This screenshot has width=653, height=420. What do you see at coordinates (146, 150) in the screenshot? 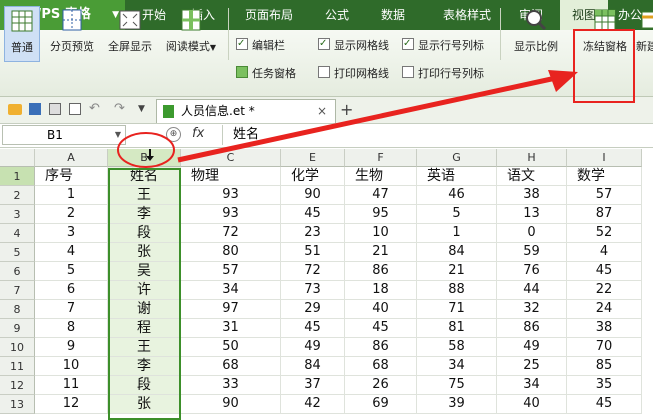
I see `annotation-circle` at bounding box center [146, 150].